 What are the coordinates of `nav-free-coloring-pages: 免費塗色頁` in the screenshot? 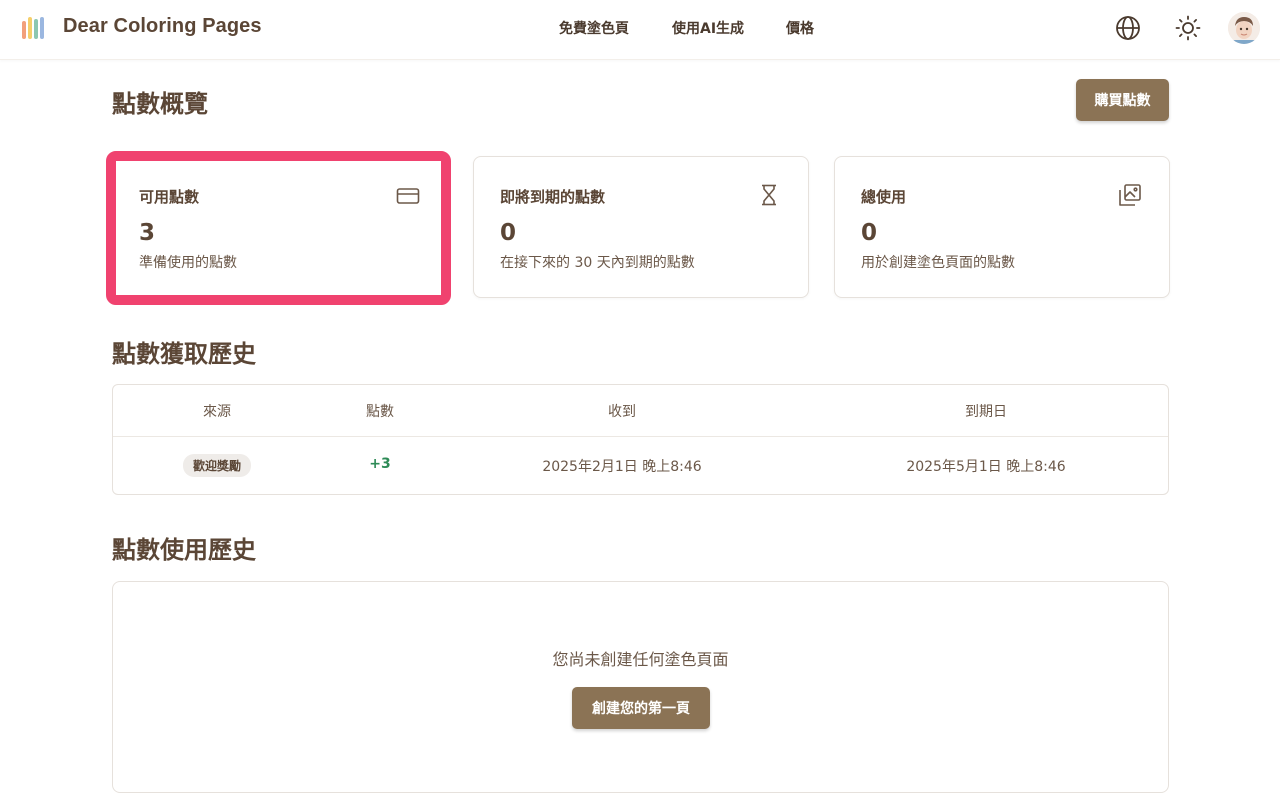 It's located at (594, 28).